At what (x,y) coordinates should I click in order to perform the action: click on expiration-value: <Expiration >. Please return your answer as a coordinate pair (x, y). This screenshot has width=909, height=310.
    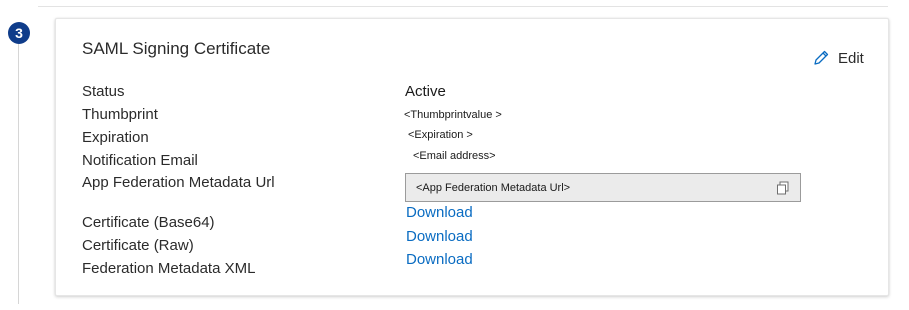
    Looking at the image, I should click on (440, 135).